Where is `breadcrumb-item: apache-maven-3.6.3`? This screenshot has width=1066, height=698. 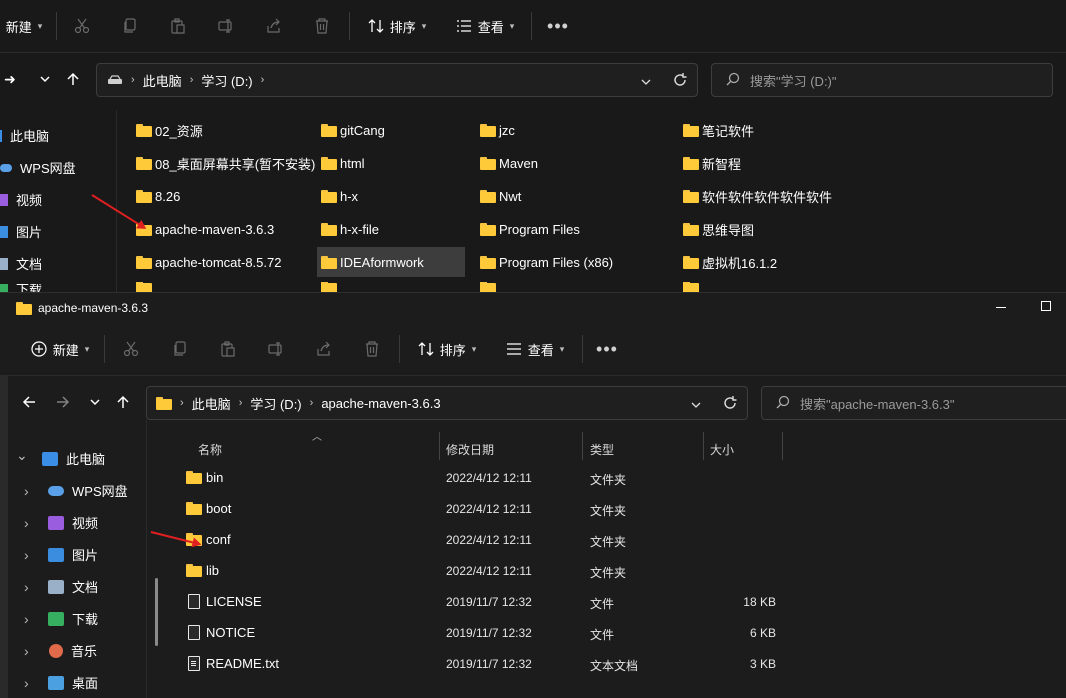
breadcrumb-item: apache-maven-3.6.3 is located at coordinates (380, 403).